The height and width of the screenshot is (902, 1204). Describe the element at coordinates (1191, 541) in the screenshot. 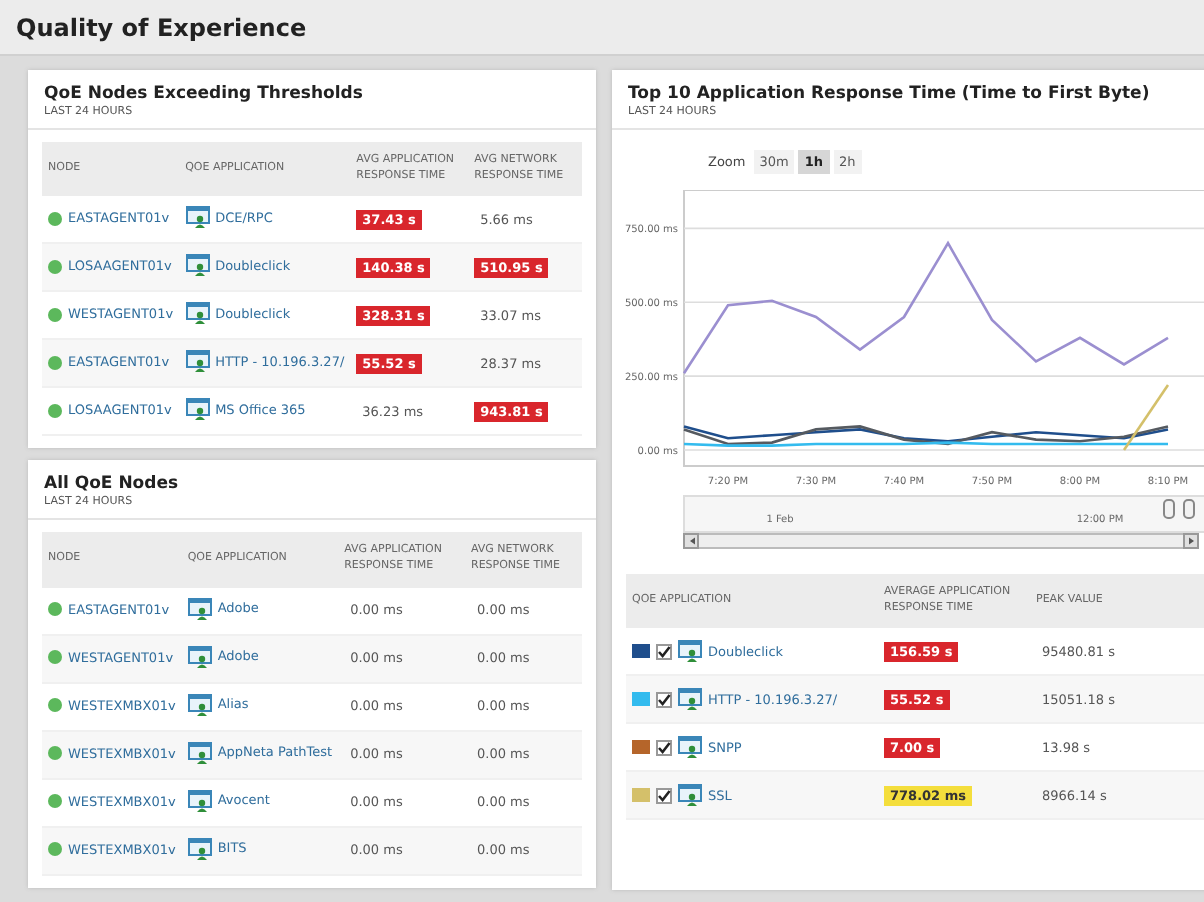

I see `scroll-right-arrow` at that location.